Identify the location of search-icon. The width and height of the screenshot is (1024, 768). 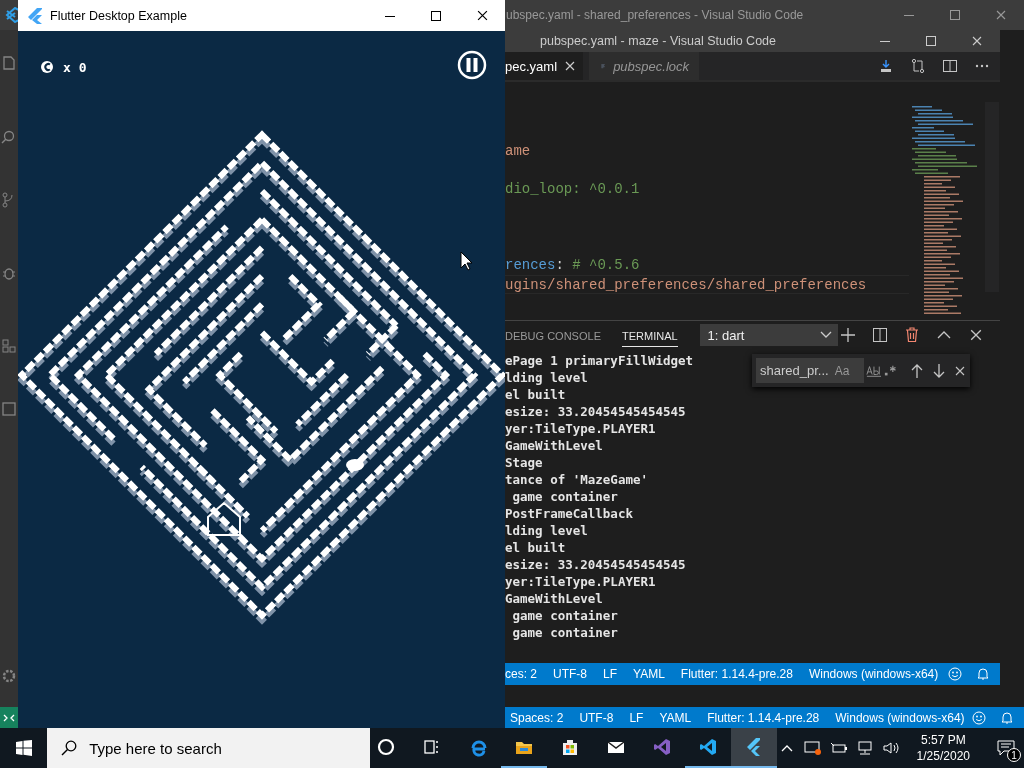
(69, 748).